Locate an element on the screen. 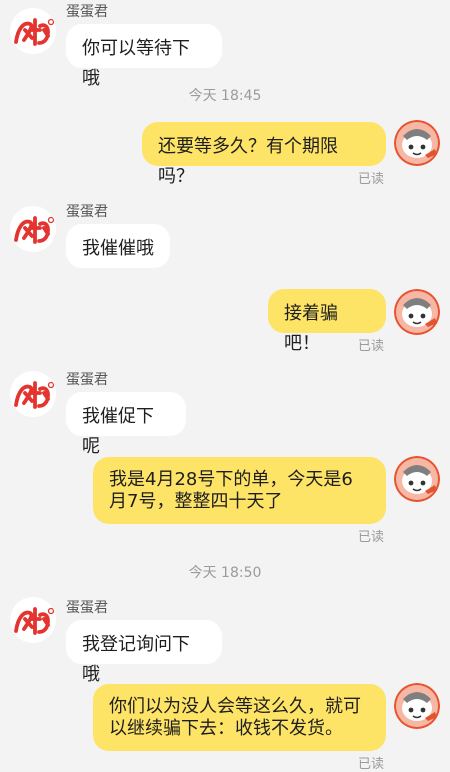 The height and width of the screenshot is (772, 450). message-bubble-incoming: 我催催哦 is located at coordinates (118, 246).